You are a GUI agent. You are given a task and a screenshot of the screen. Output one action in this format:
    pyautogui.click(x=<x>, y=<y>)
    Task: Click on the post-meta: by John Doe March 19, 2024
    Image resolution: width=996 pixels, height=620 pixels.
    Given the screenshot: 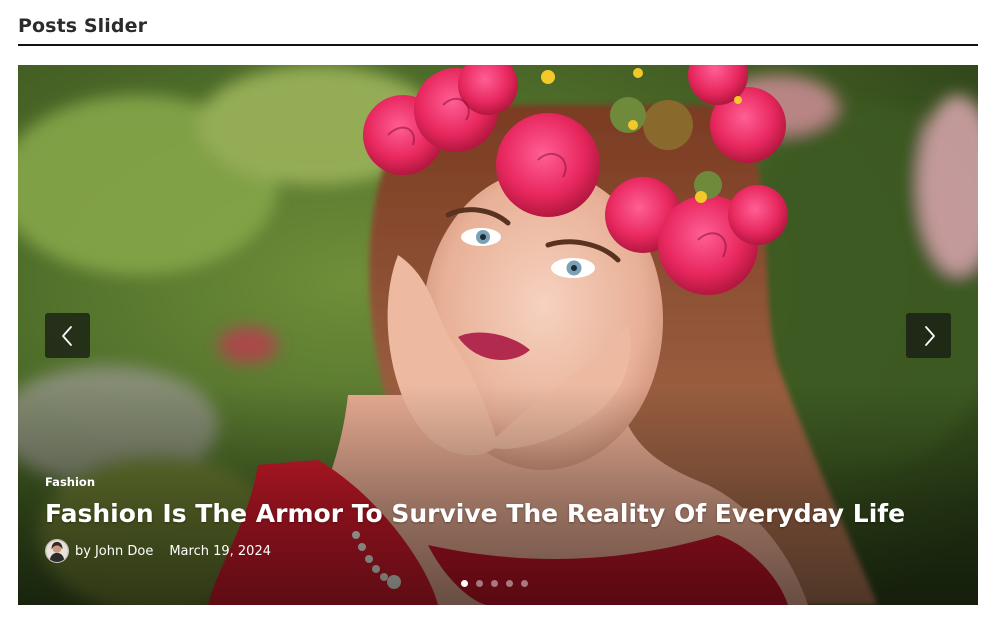 What is the action you would take?
    pyautogui.click(x=495, y=551)
    